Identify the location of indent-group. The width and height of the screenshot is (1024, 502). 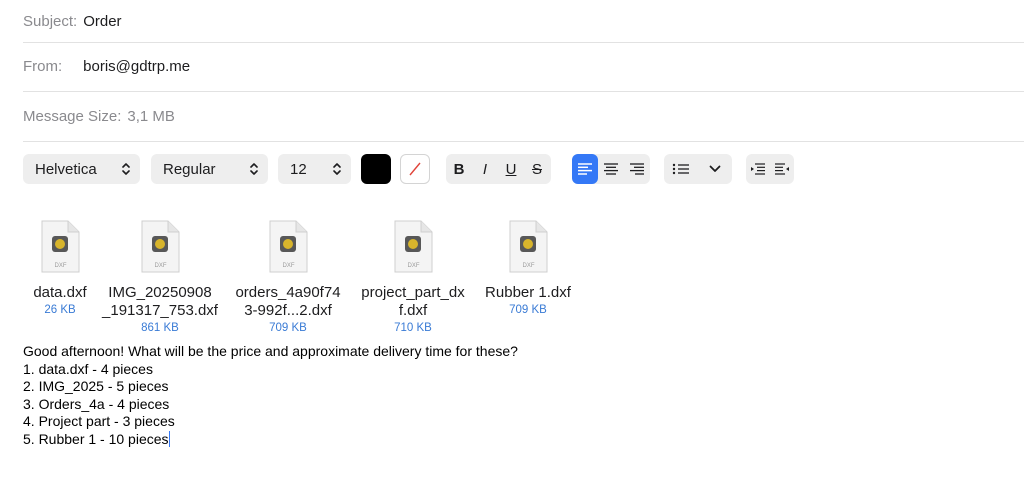
(770, 169).